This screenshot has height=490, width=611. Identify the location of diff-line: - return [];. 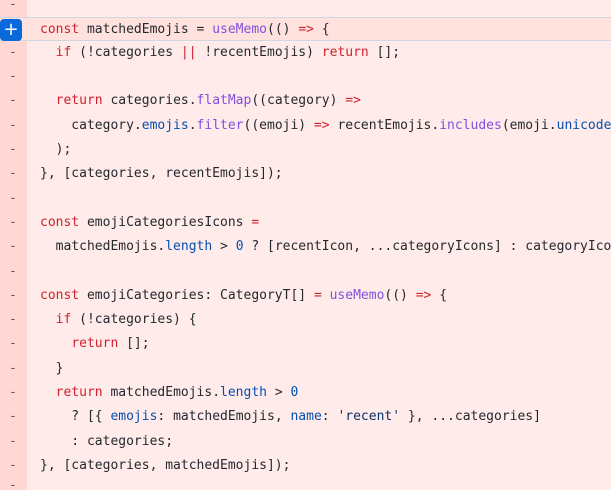
(305, 344).